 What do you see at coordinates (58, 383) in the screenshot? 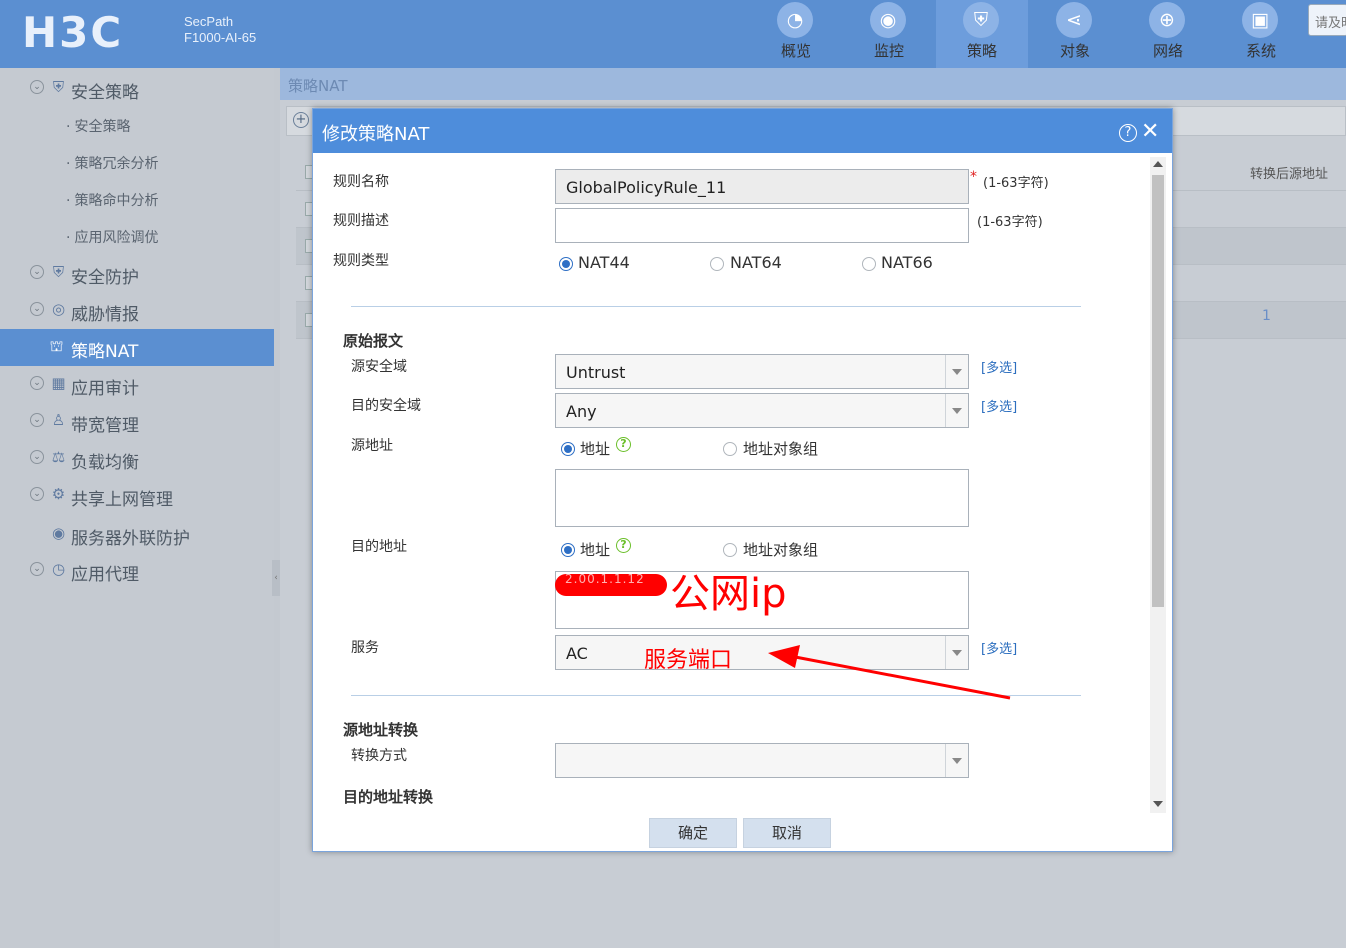
I see `grid-icon: ▦` at bounding box center [58, 383].